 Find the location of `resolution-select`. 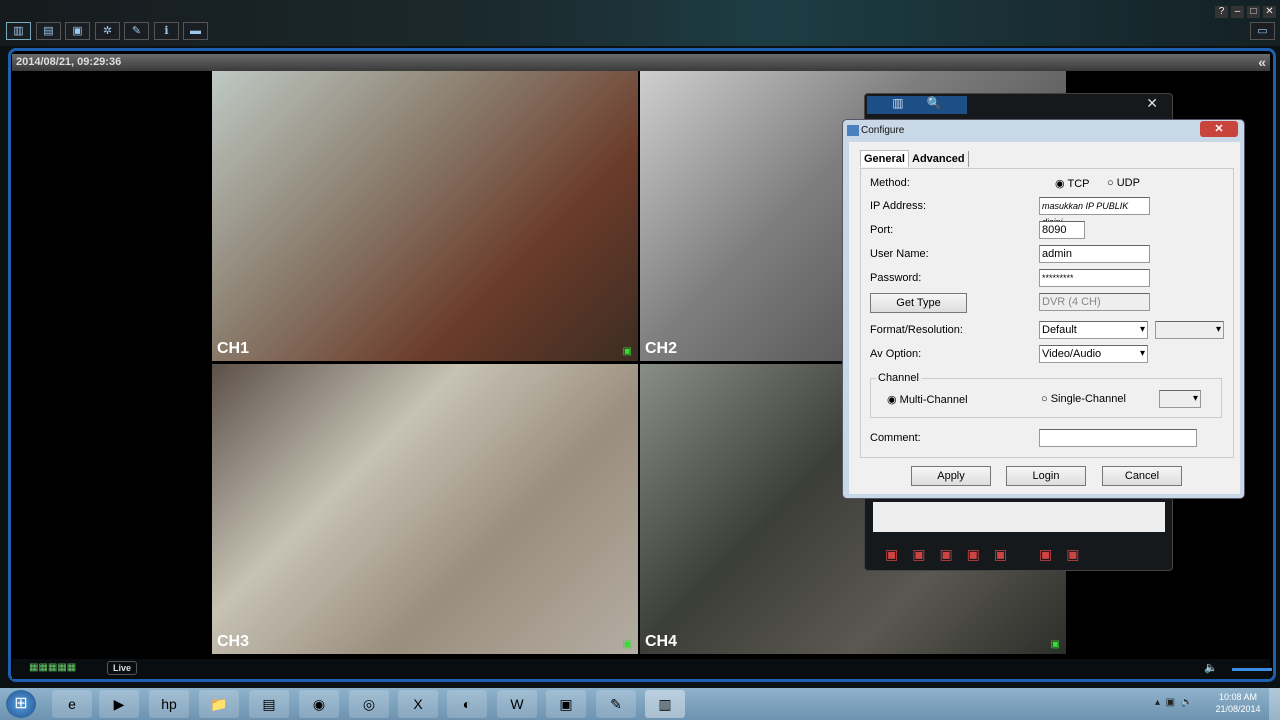

resolution-select is located at coordinates (1189, 330).